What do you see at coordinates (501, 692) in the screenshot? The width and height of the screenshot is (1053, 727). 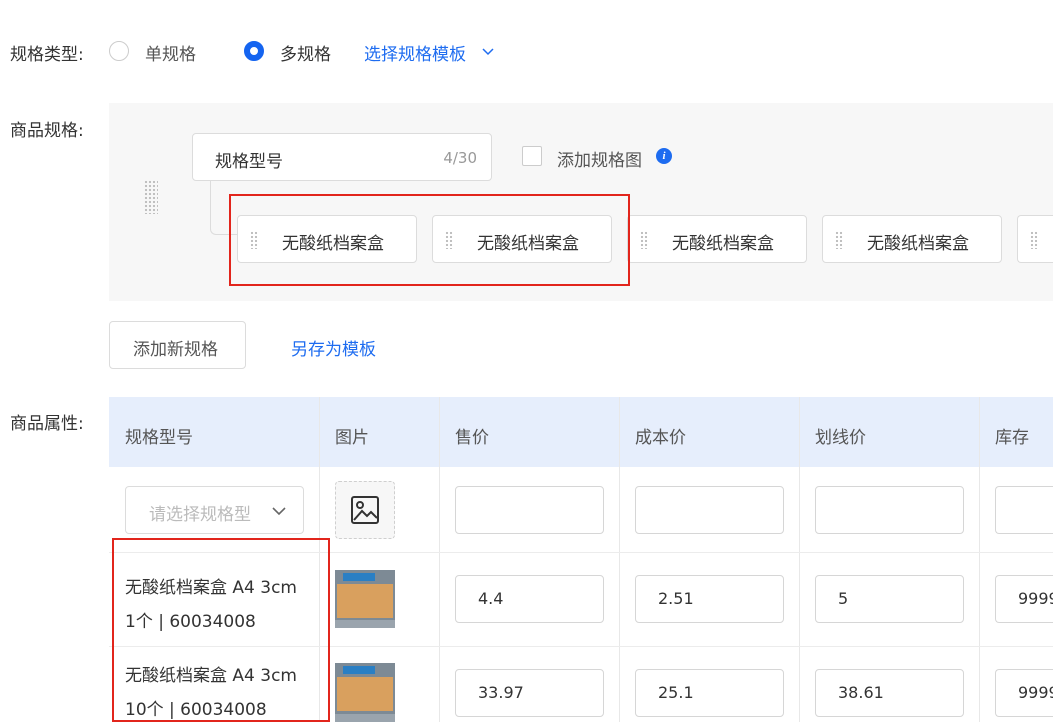 I see `price-value: 33.97` at bounding box center [501, 692].